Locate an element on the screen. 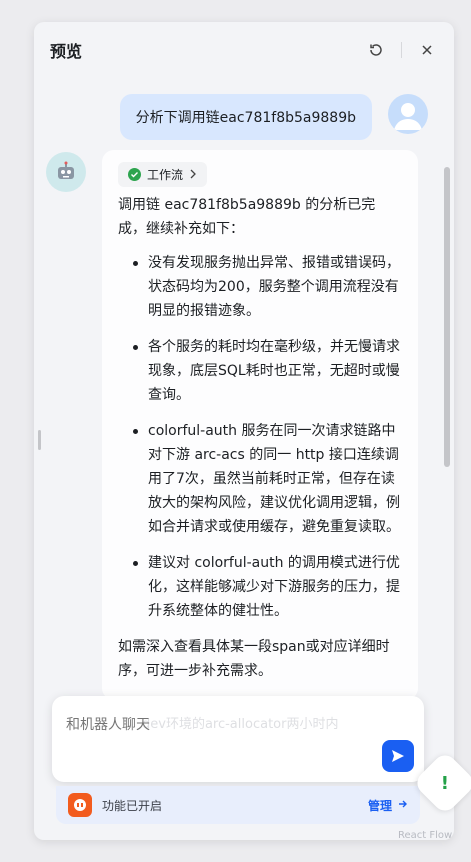  chat-input-card: dev环境的arc-allocator两小时内 is located at coordinates (238, 739).